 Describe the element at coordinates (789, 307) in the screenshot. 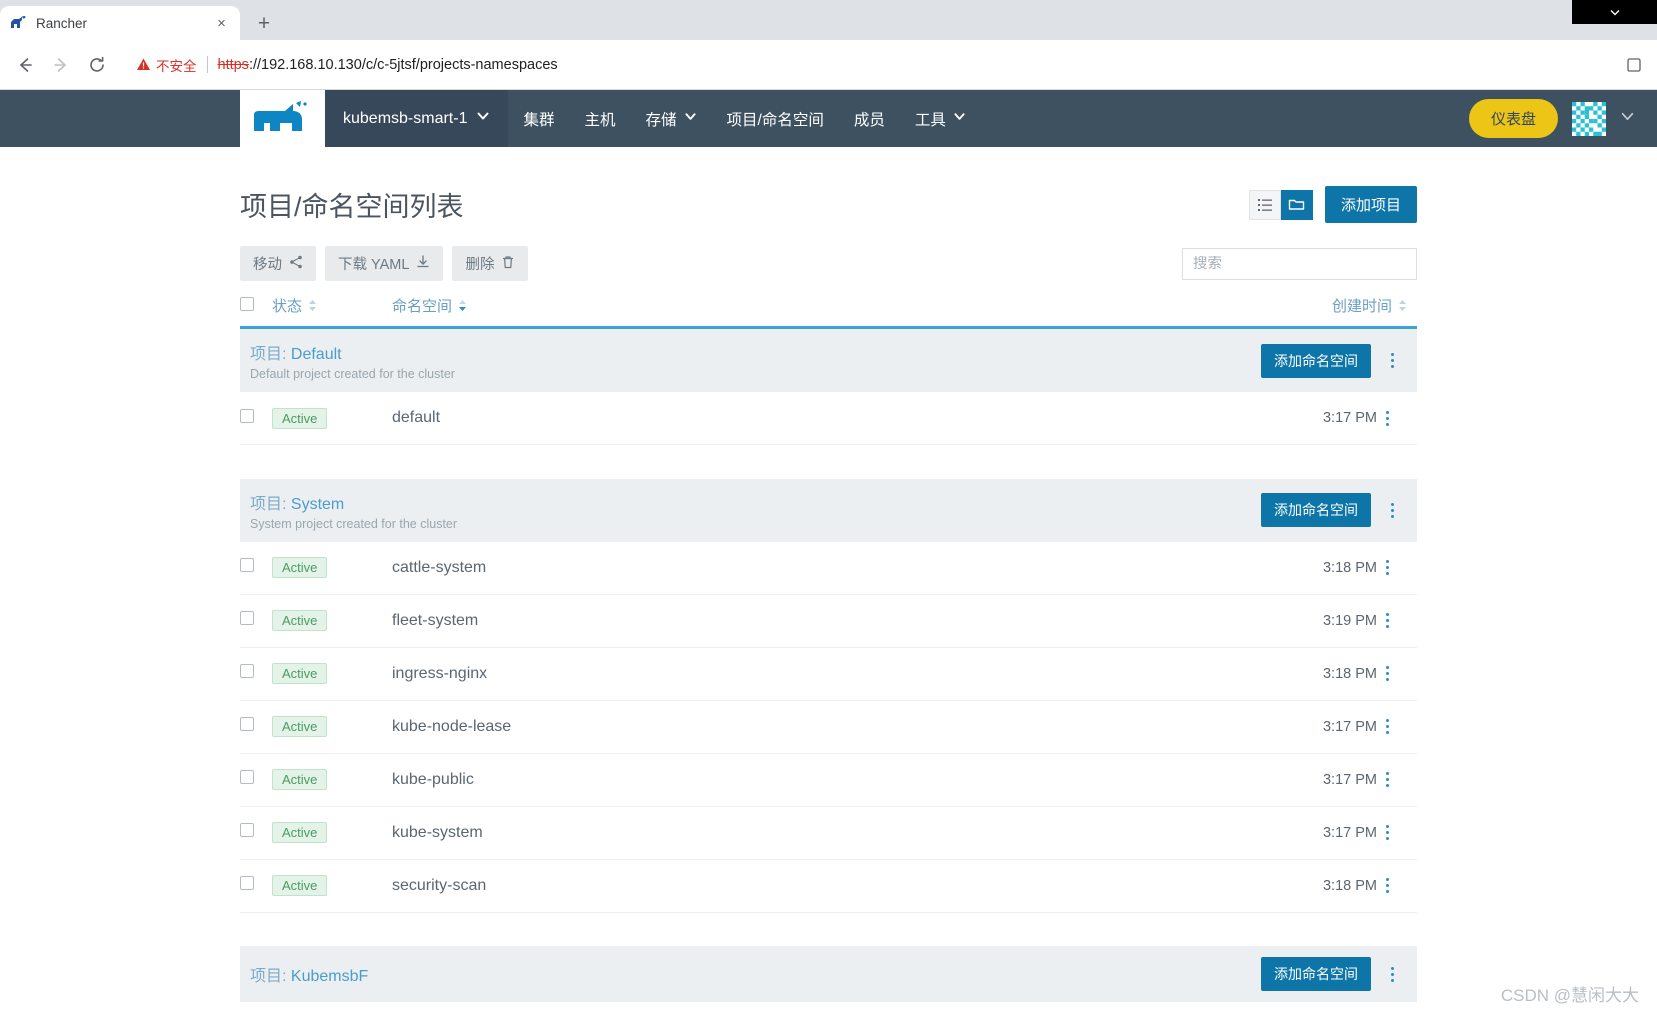

I see `namespace-header: 命名空间` at that location.